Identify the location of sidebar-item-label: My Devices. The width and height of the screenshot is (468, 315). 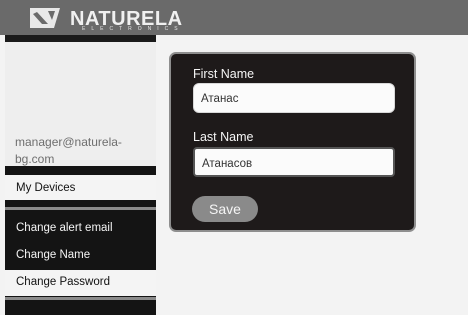
(46, 188).